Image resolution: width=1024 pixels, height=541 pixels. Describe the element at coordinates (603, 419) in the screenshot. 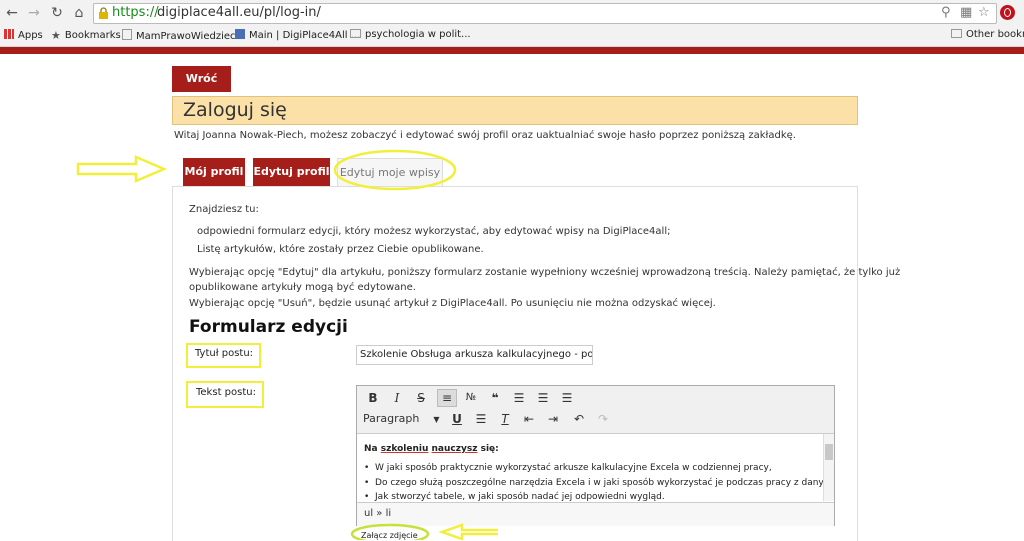

I see `redo-icon: ↷` at that location.